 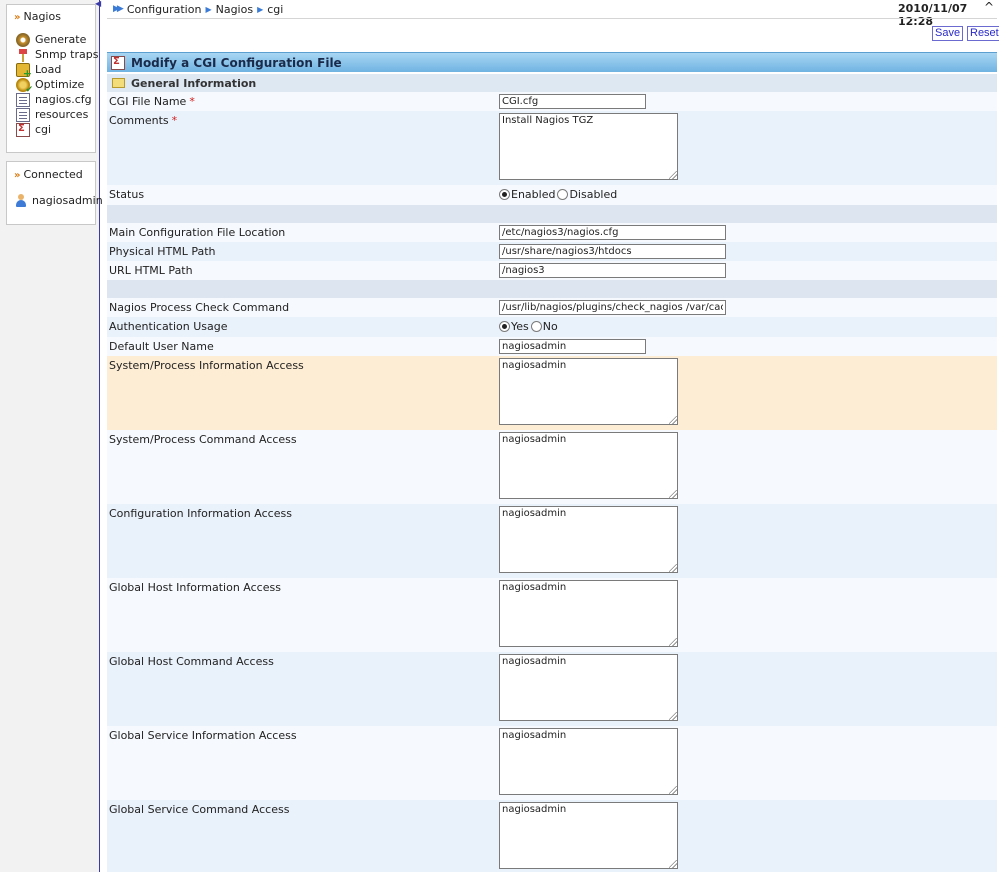 I want to click on status-enabled-label: Enabled, so click(x=533, y=194).